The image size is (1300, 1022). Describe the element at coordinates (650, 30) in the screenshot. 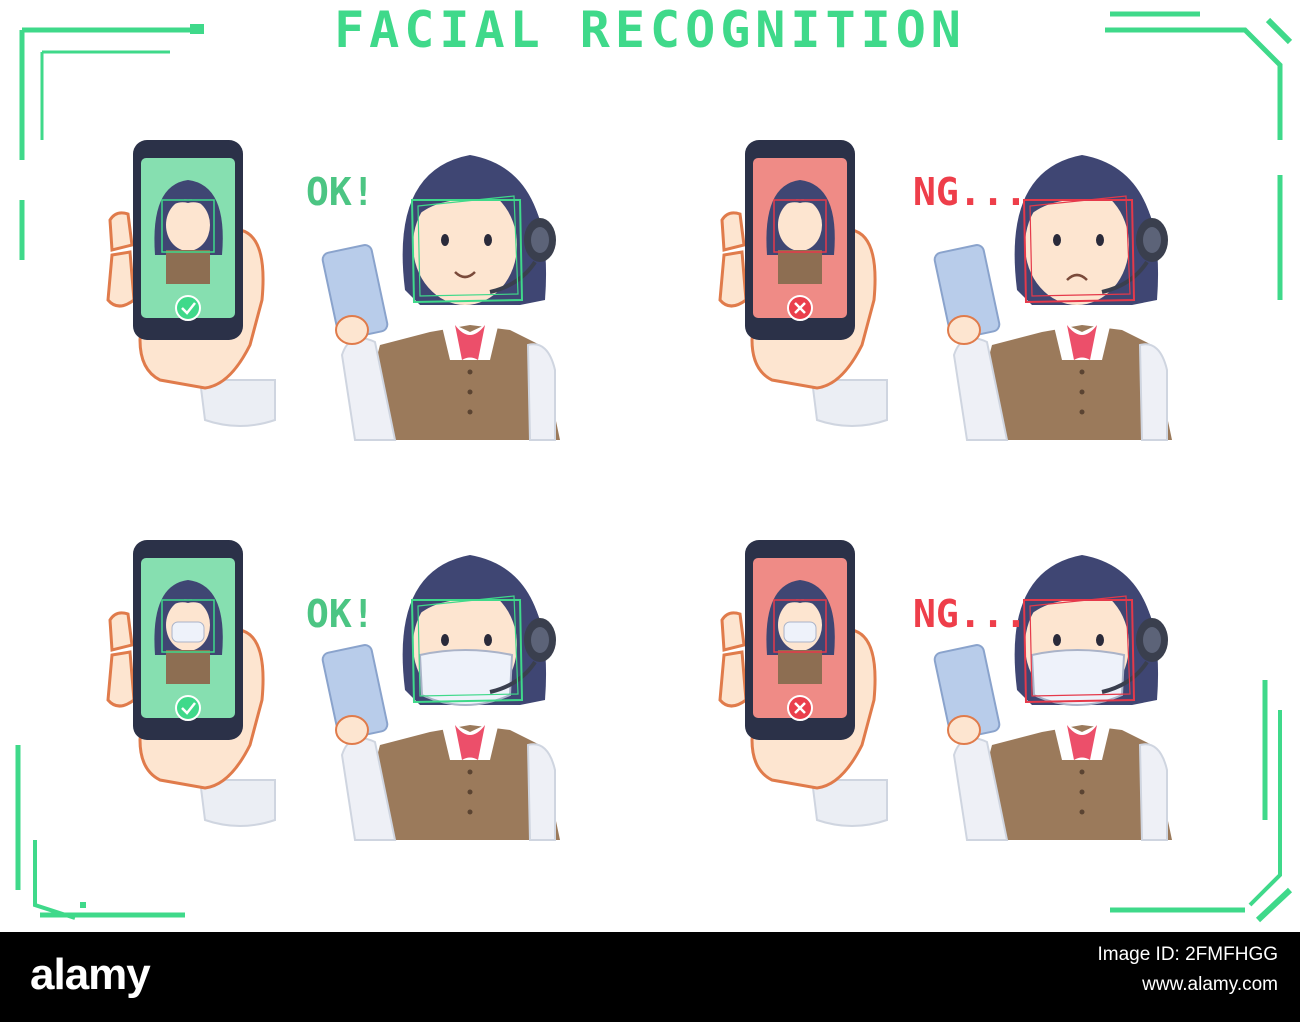

I see `page-title: FACIAL RECOGNITION` at that location.